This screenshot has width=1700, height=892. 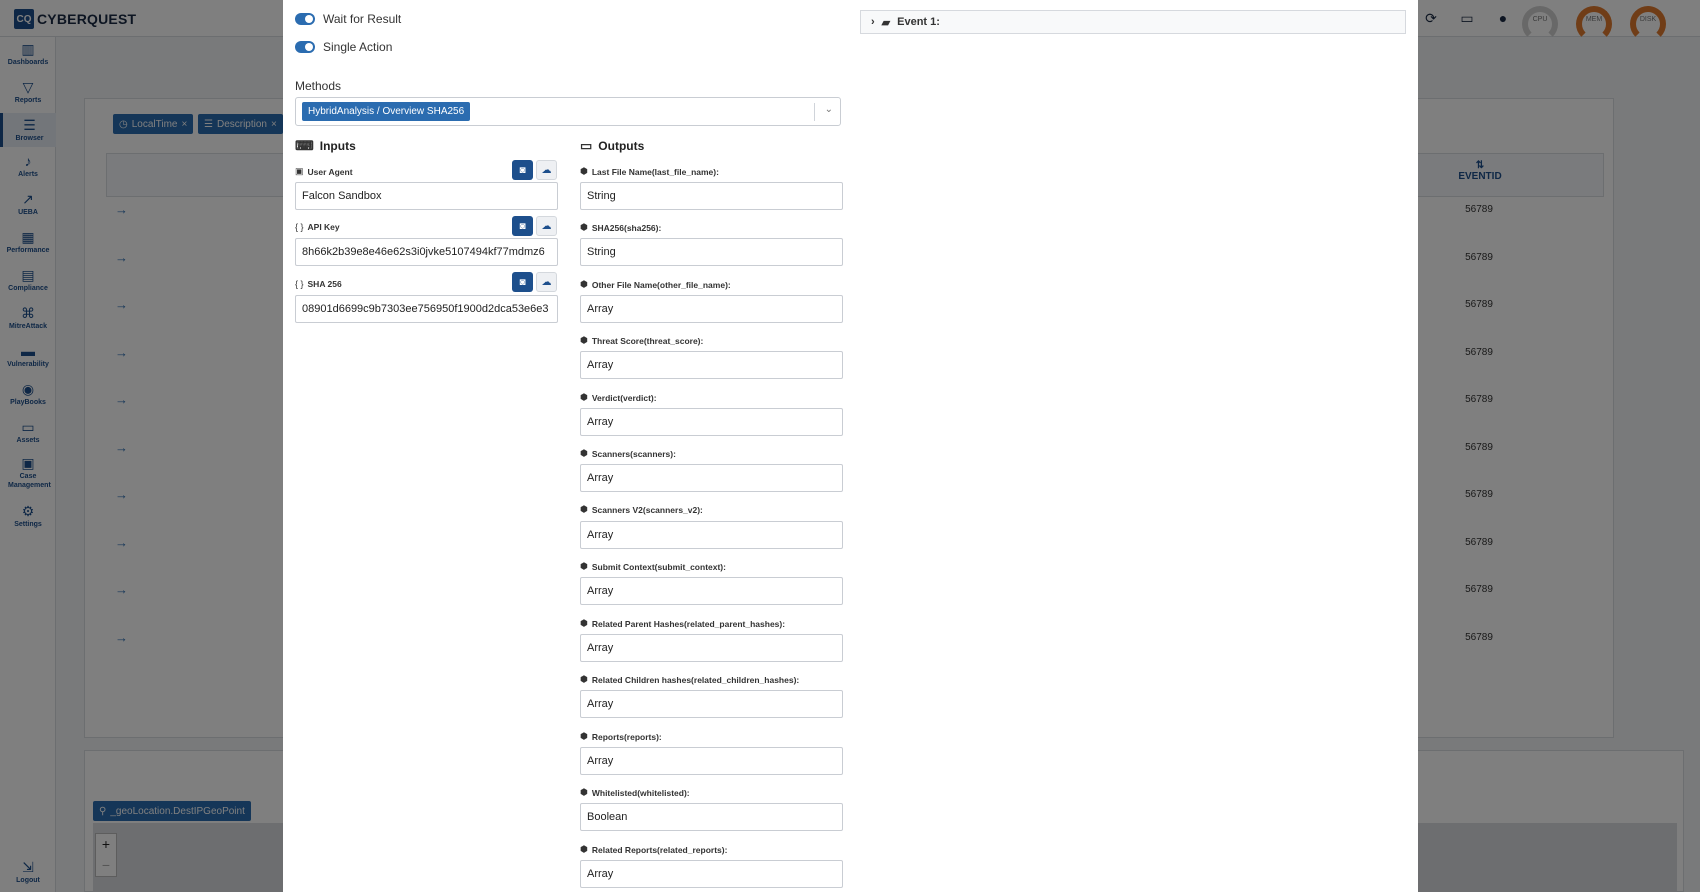 I want to click on outputs-section-title: ▭ Outputs, so click(x=612, y=145).